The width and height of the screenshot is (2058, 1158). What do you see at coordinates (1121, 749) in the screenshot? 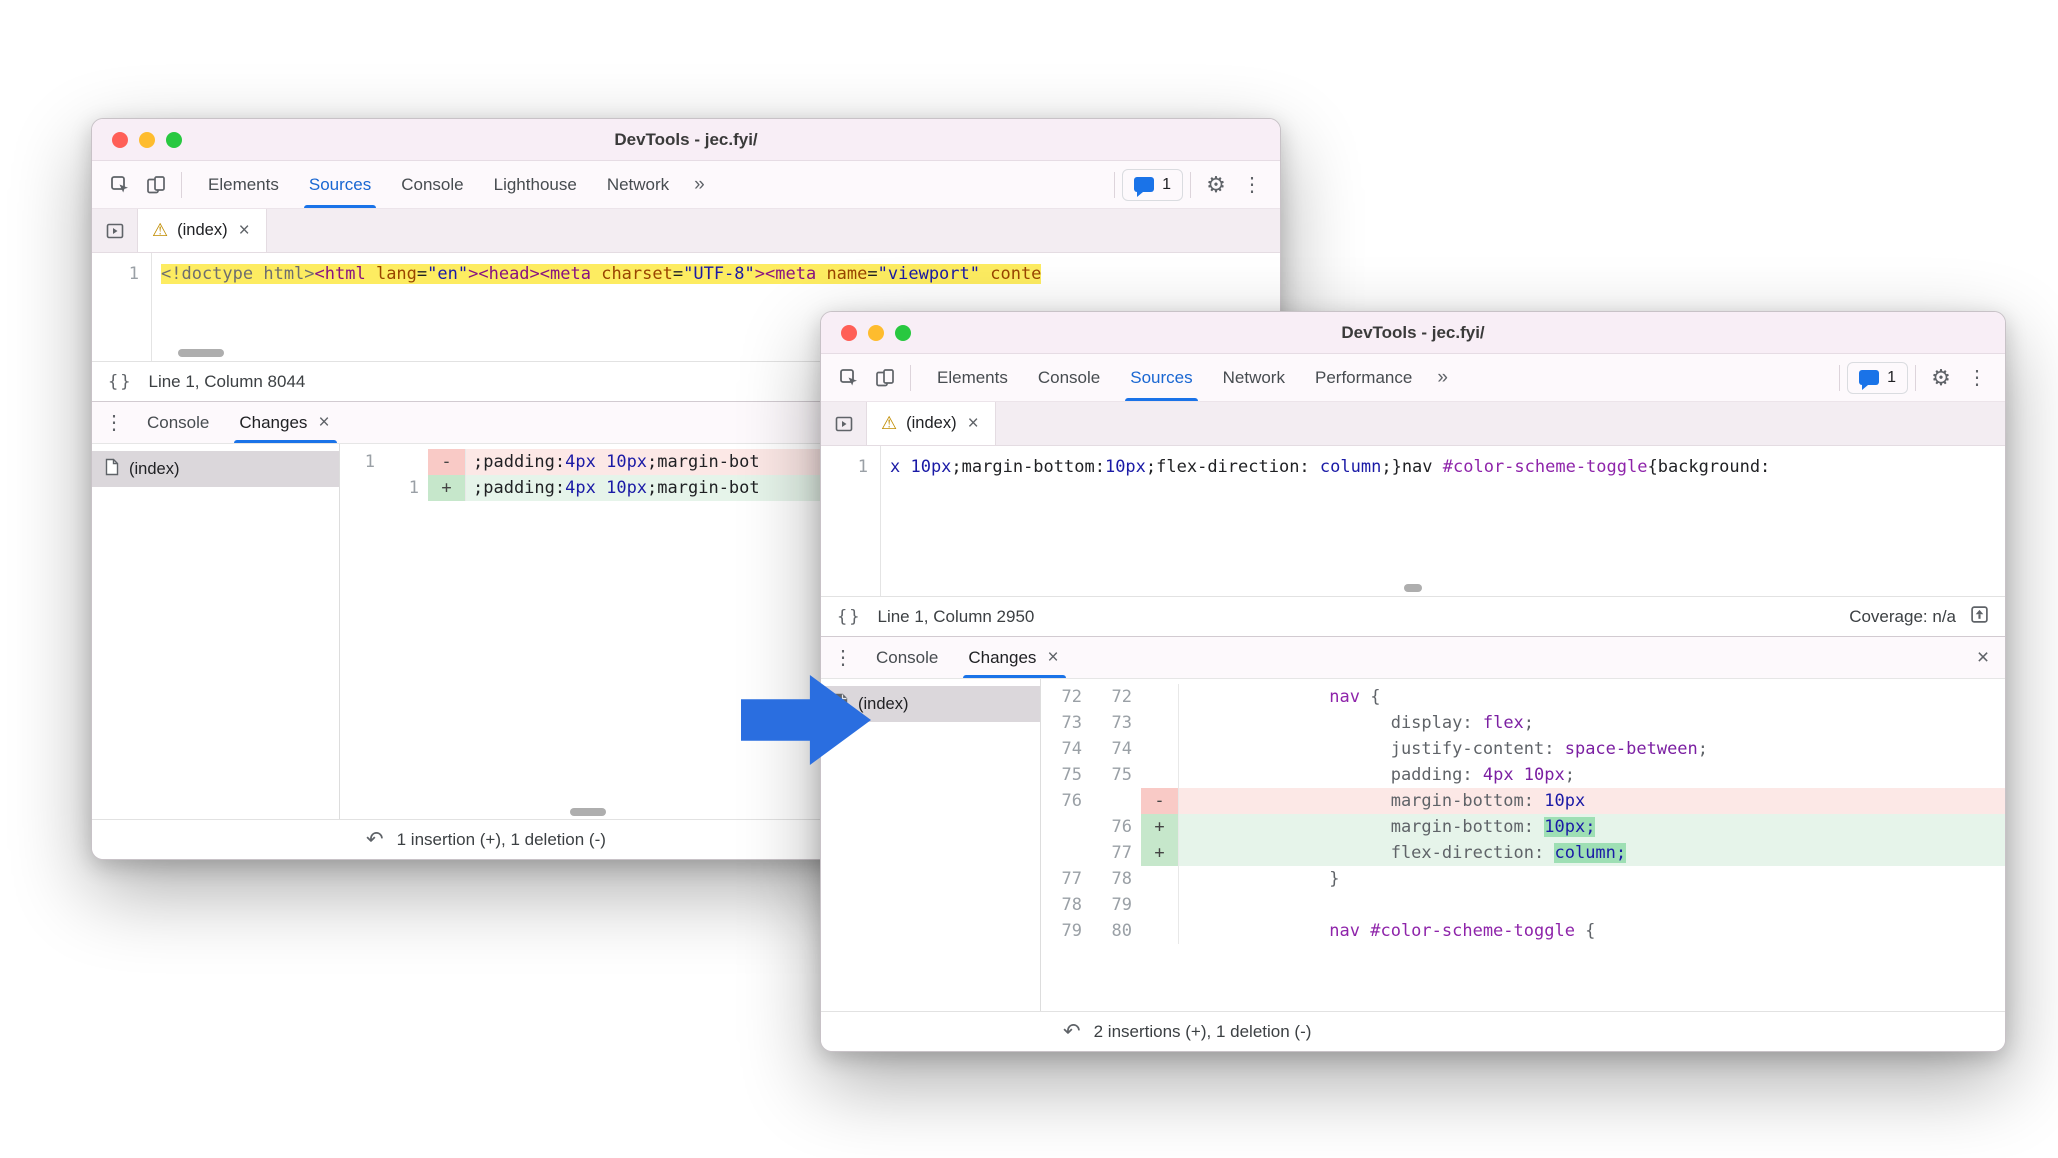
I see `diff-new-line-number: 74` at bounding box center [1121, 749].